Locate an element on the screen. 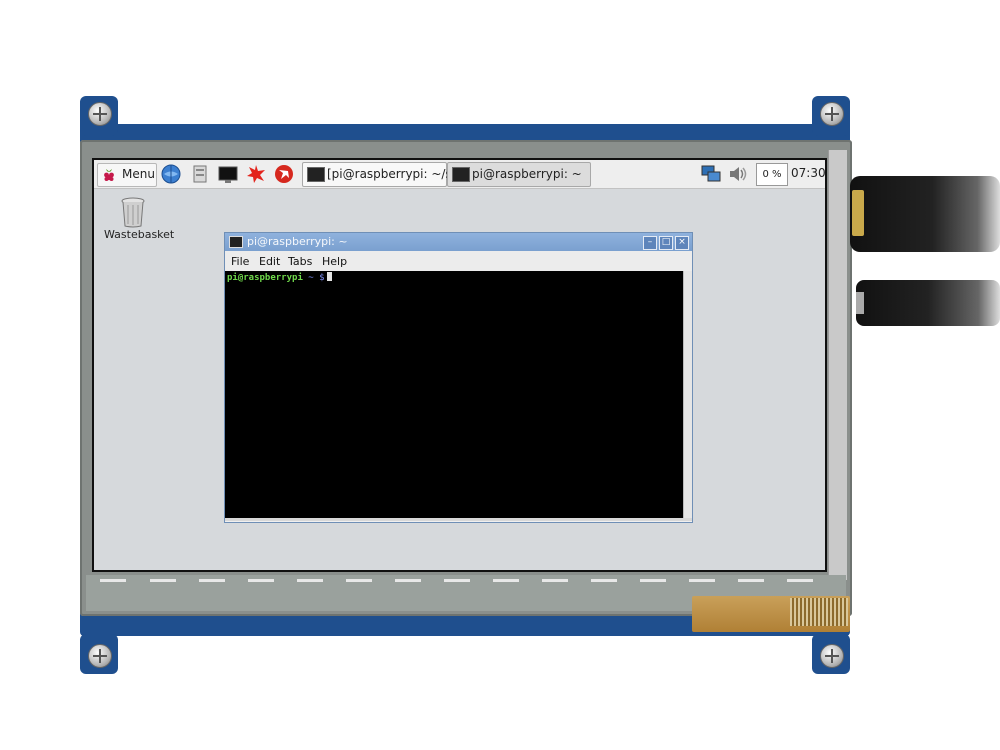 The height and width of the screenshot is (750, 1000). shell-prompt: pi@raspberrypi ~ $ is located at coordinates (279, 277).